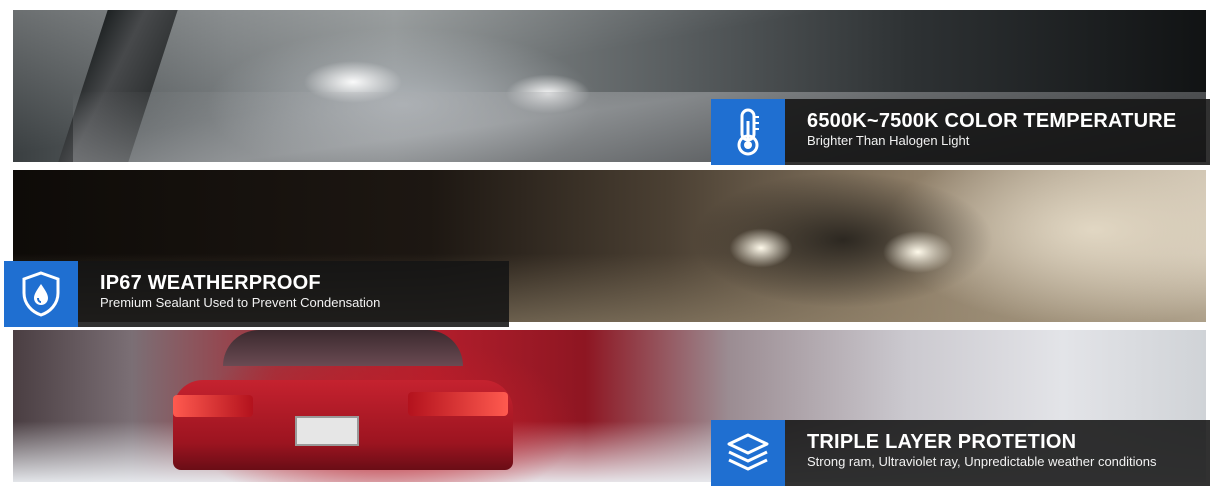  What do you see at coordinates (327, 431) in the screenshot?
I see `license-plate` at bounding box center [327, 431].